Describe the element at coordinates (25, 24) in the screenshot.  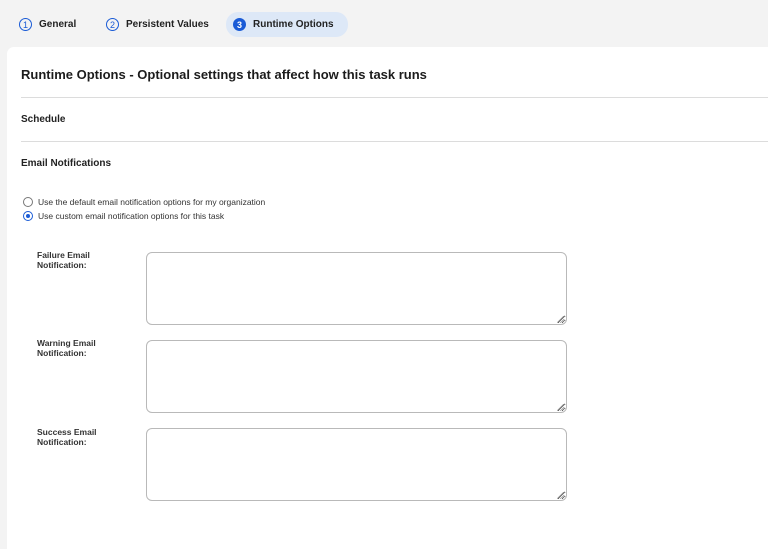
I see `step-number-1: 1` at that location.